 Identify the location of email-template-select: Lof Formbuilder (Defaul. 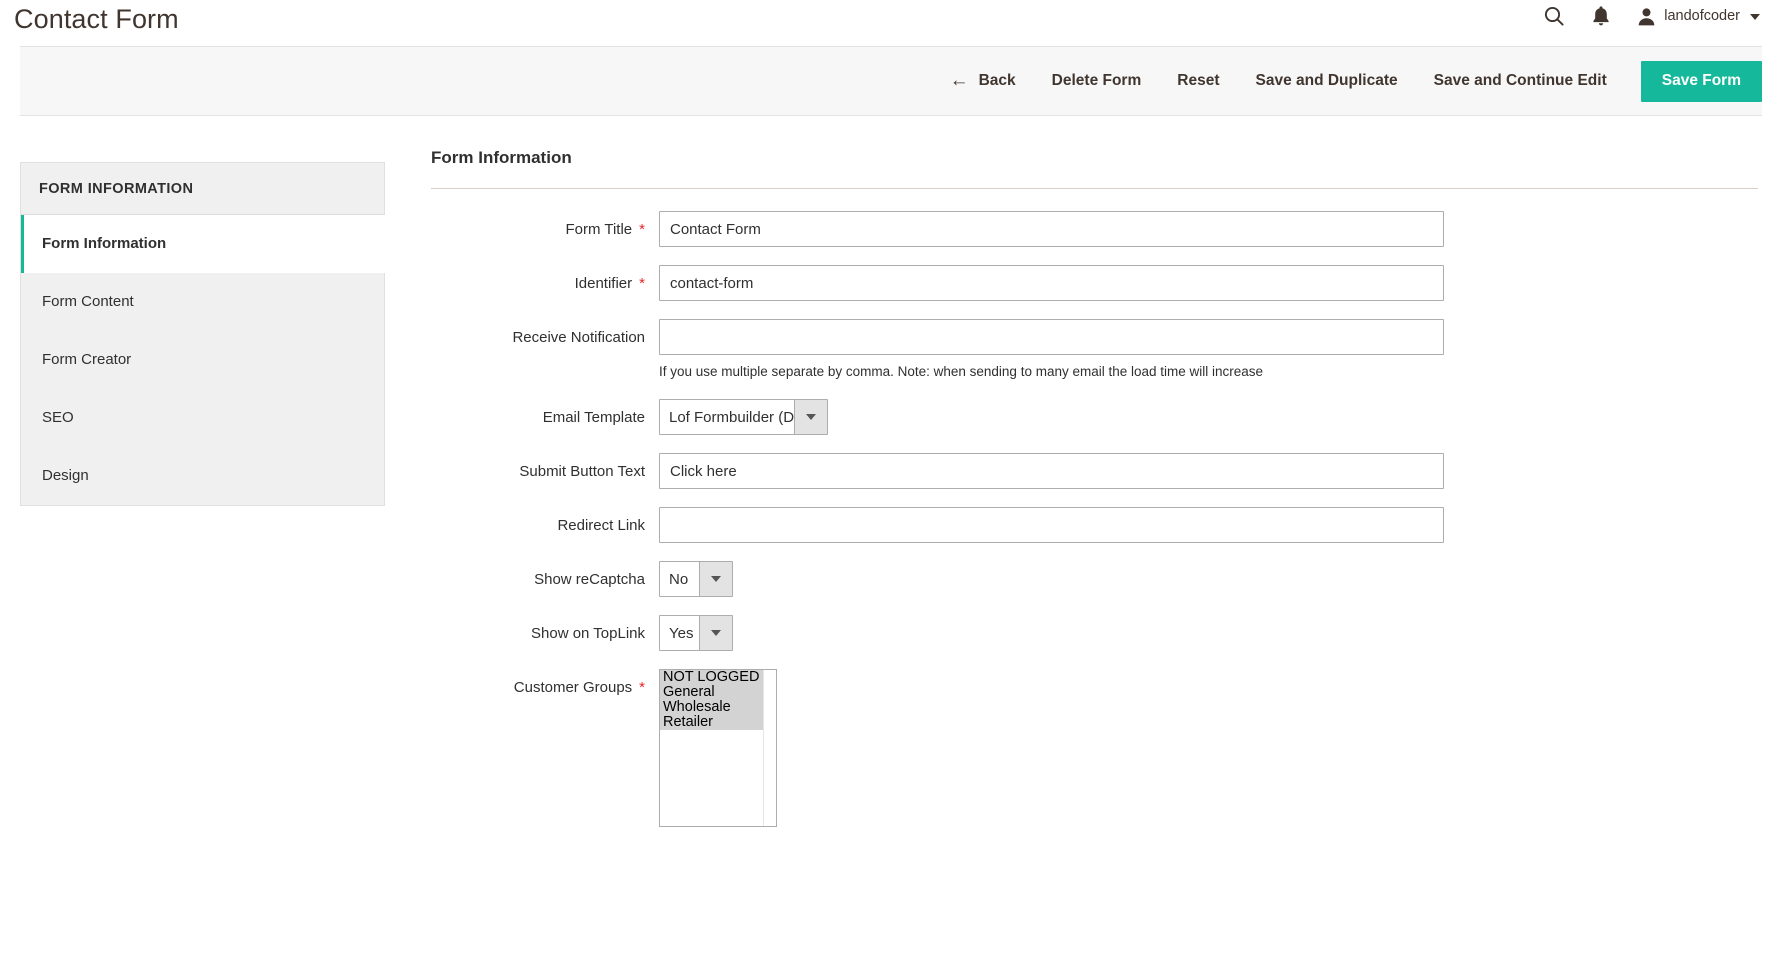
(743, 417).